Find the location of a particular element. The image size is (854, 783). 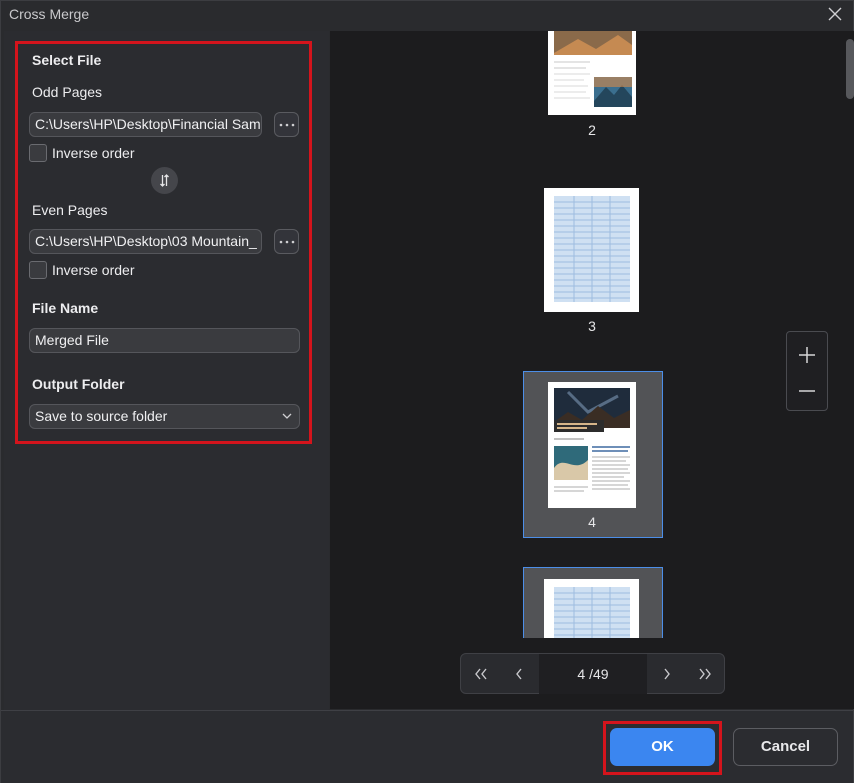

first-page-button is located at coordinates (481, 674).